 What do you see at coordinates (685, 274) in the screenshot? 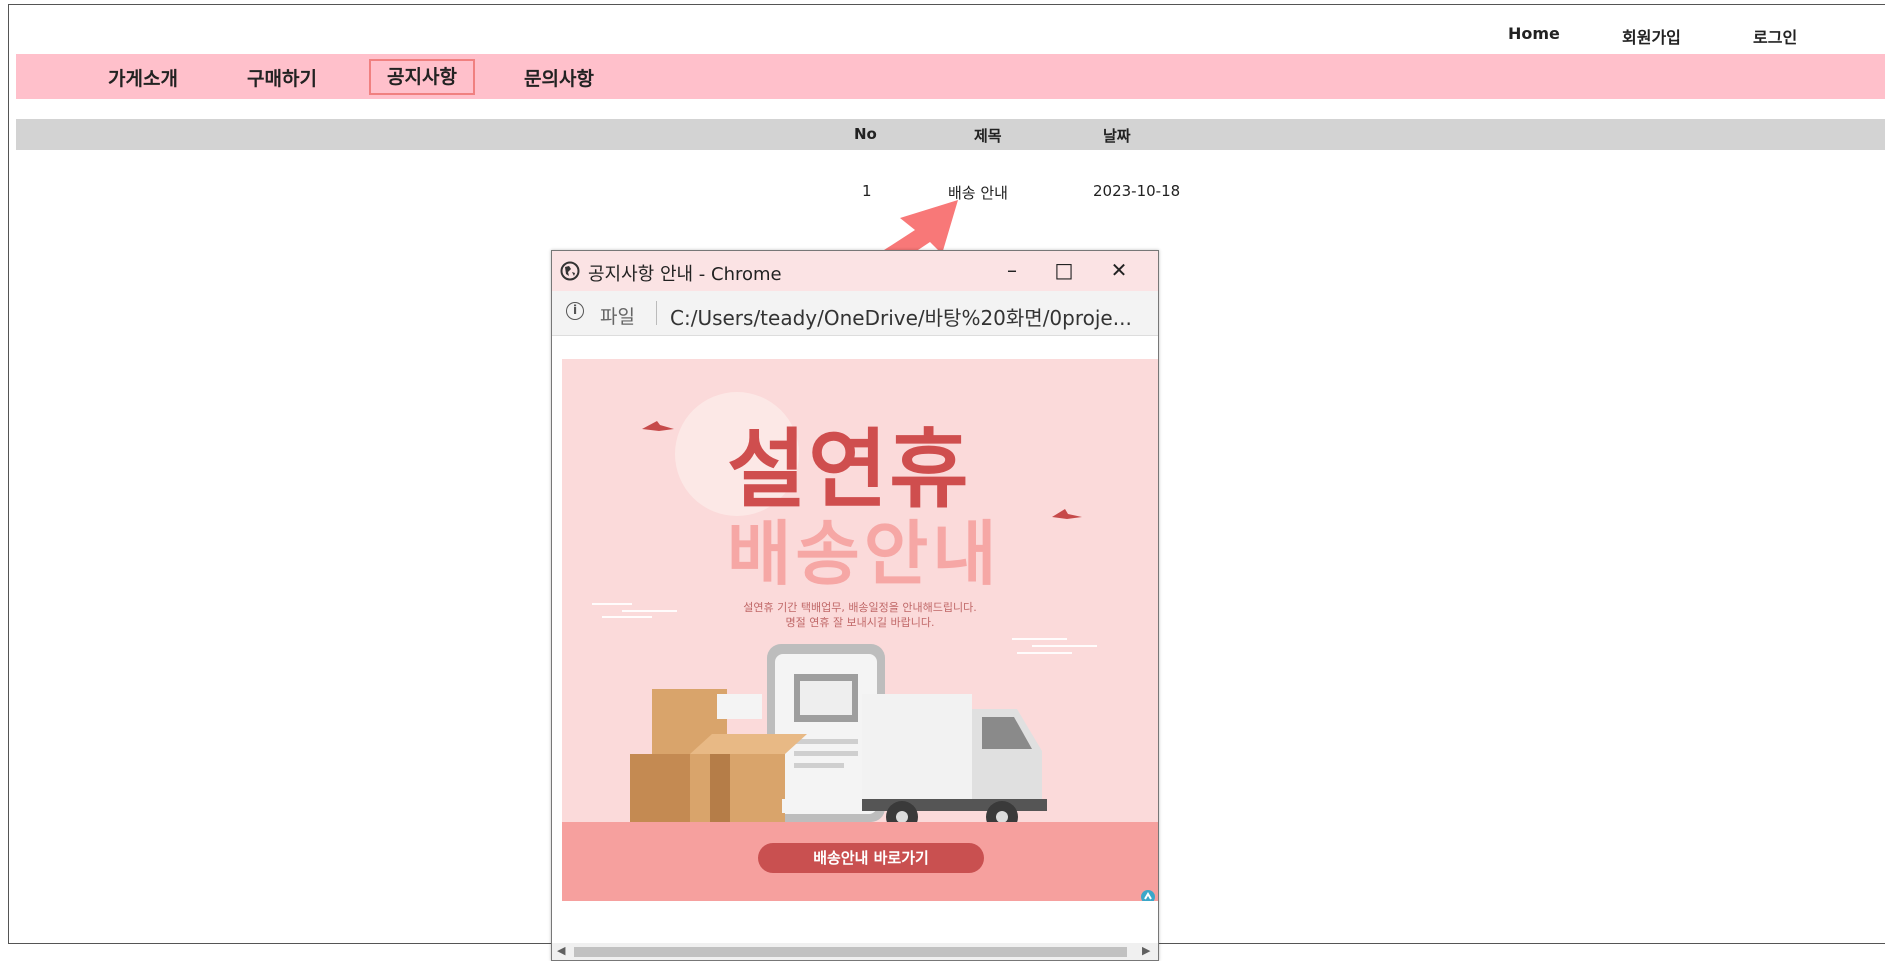
I see `popup-title: 공지사항 안내 - Chrome` at bounding box center [685, 274].